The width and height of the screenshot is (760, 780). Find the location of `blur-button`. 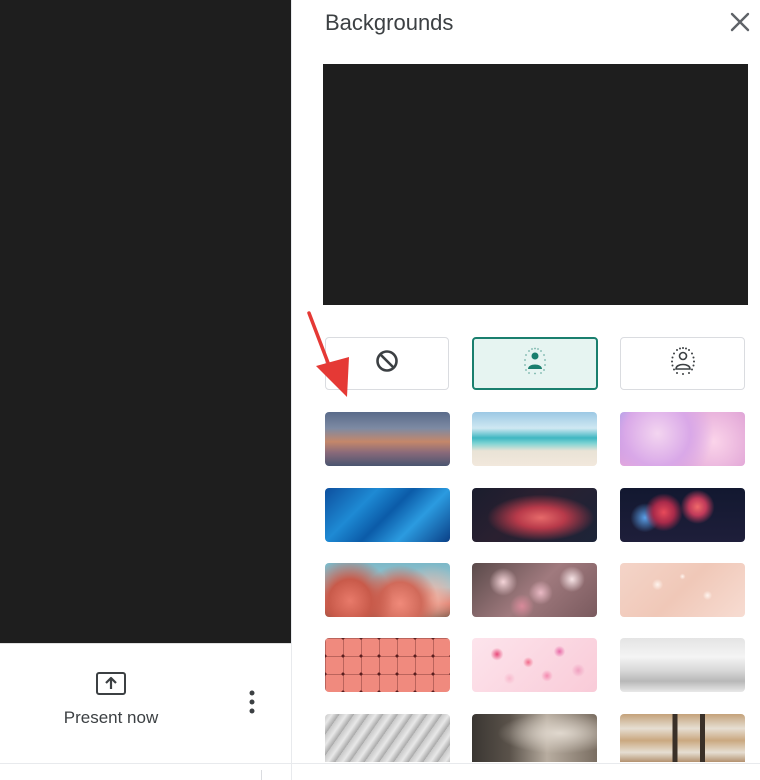

blur-button is located at coordinates (682, 363).